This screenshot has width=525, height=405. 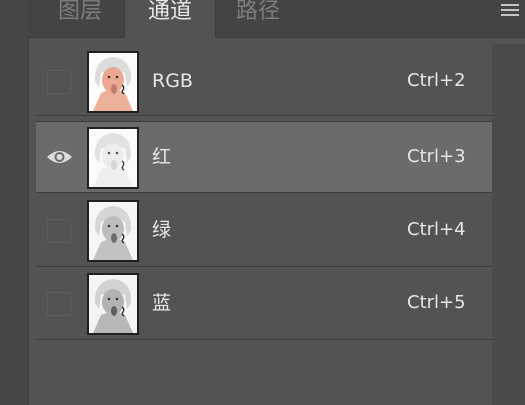 I want to click on eye-icon, so click(x=59, y=157).